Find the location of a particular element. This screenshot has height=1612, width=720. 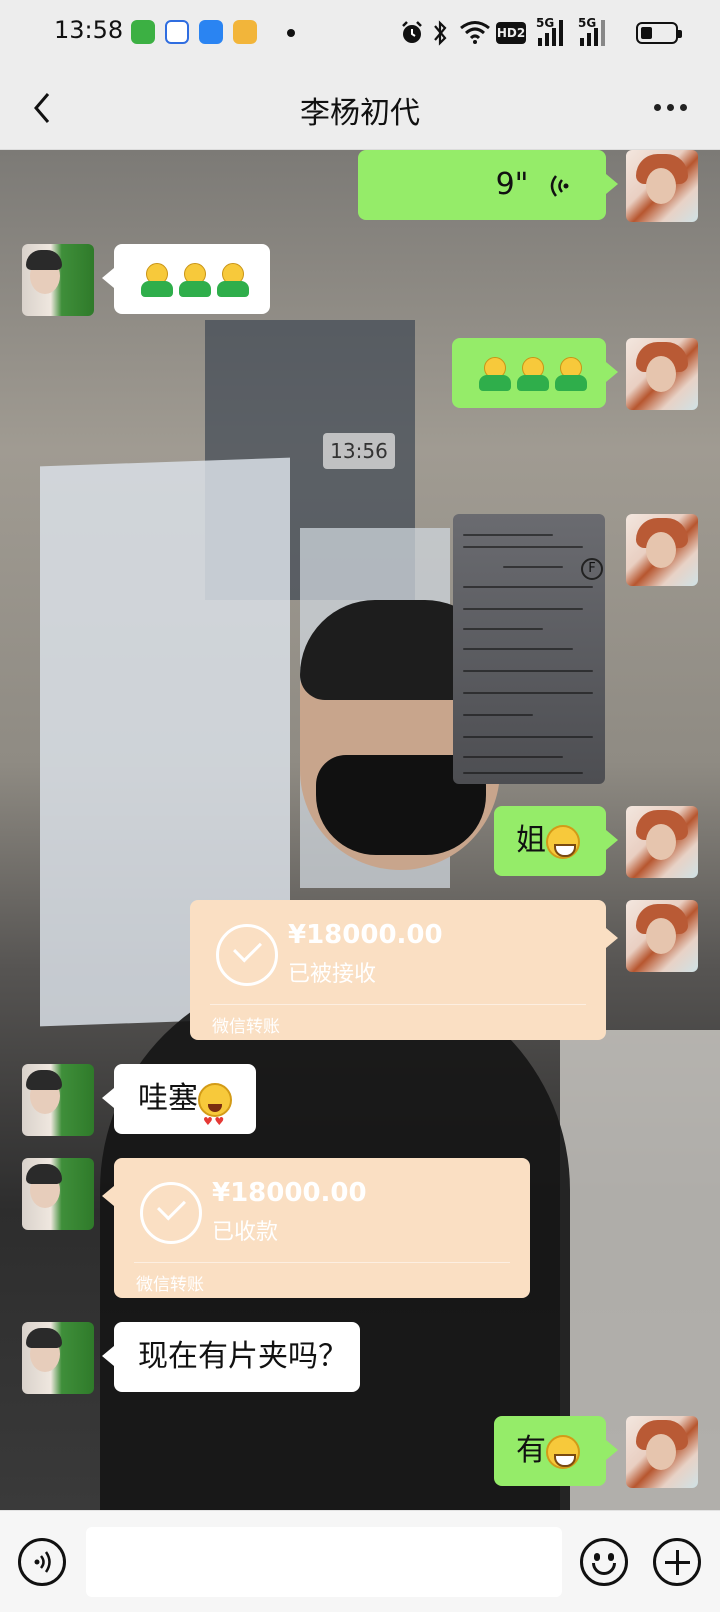

input-bar is located at coordinates (360, 1561).